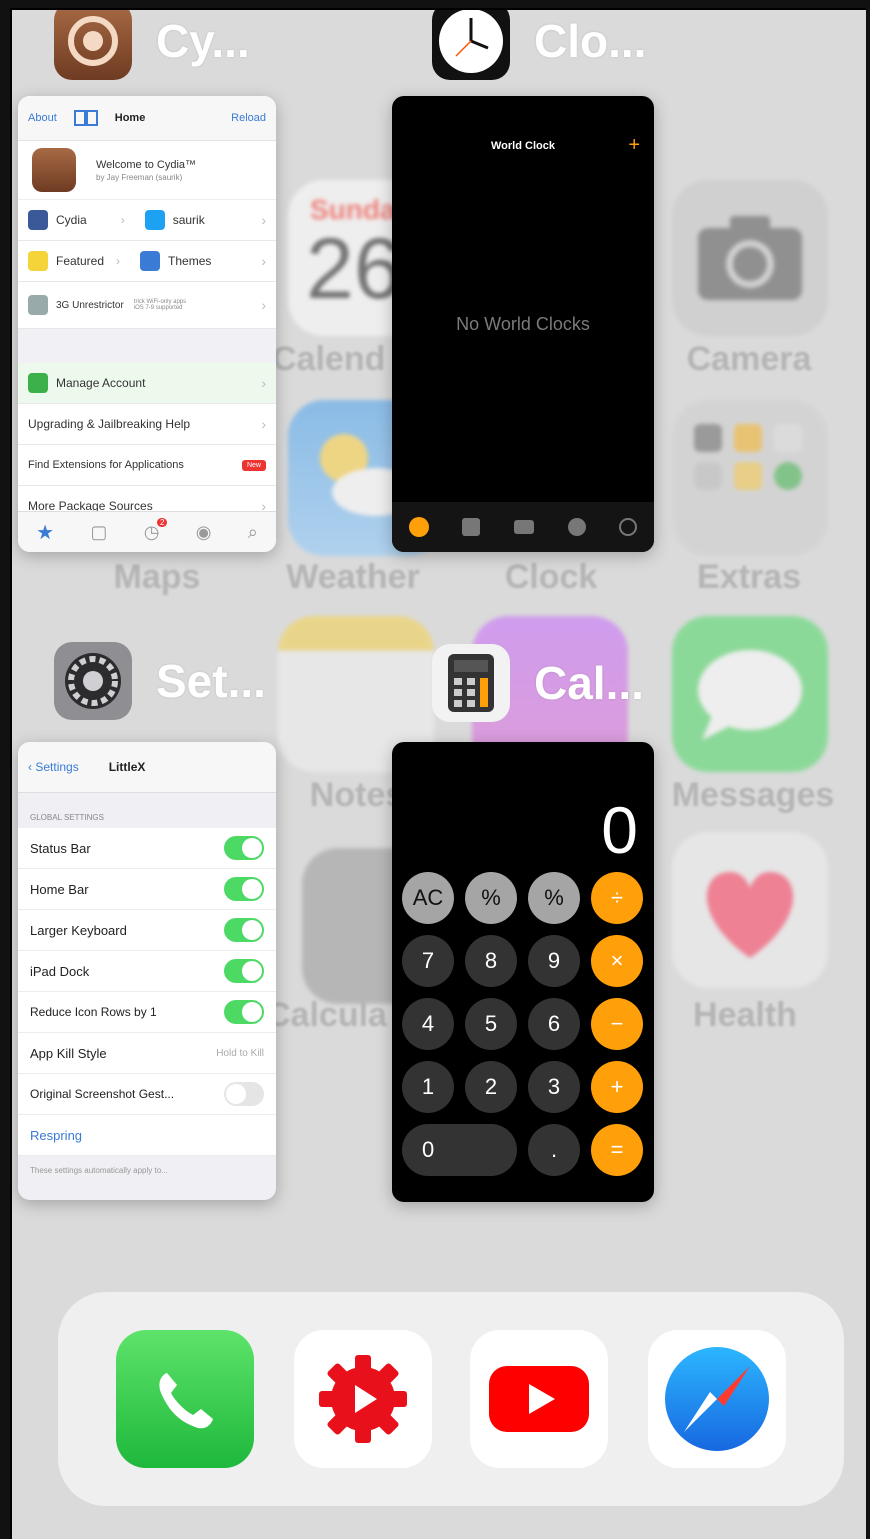 This screenshot has height=1539, width=870. What do you see at coordinates (147, 383) in the screenshot?
I see `cydia-manage-account-row: Manage Account ›` at bounding box center [147, 383].